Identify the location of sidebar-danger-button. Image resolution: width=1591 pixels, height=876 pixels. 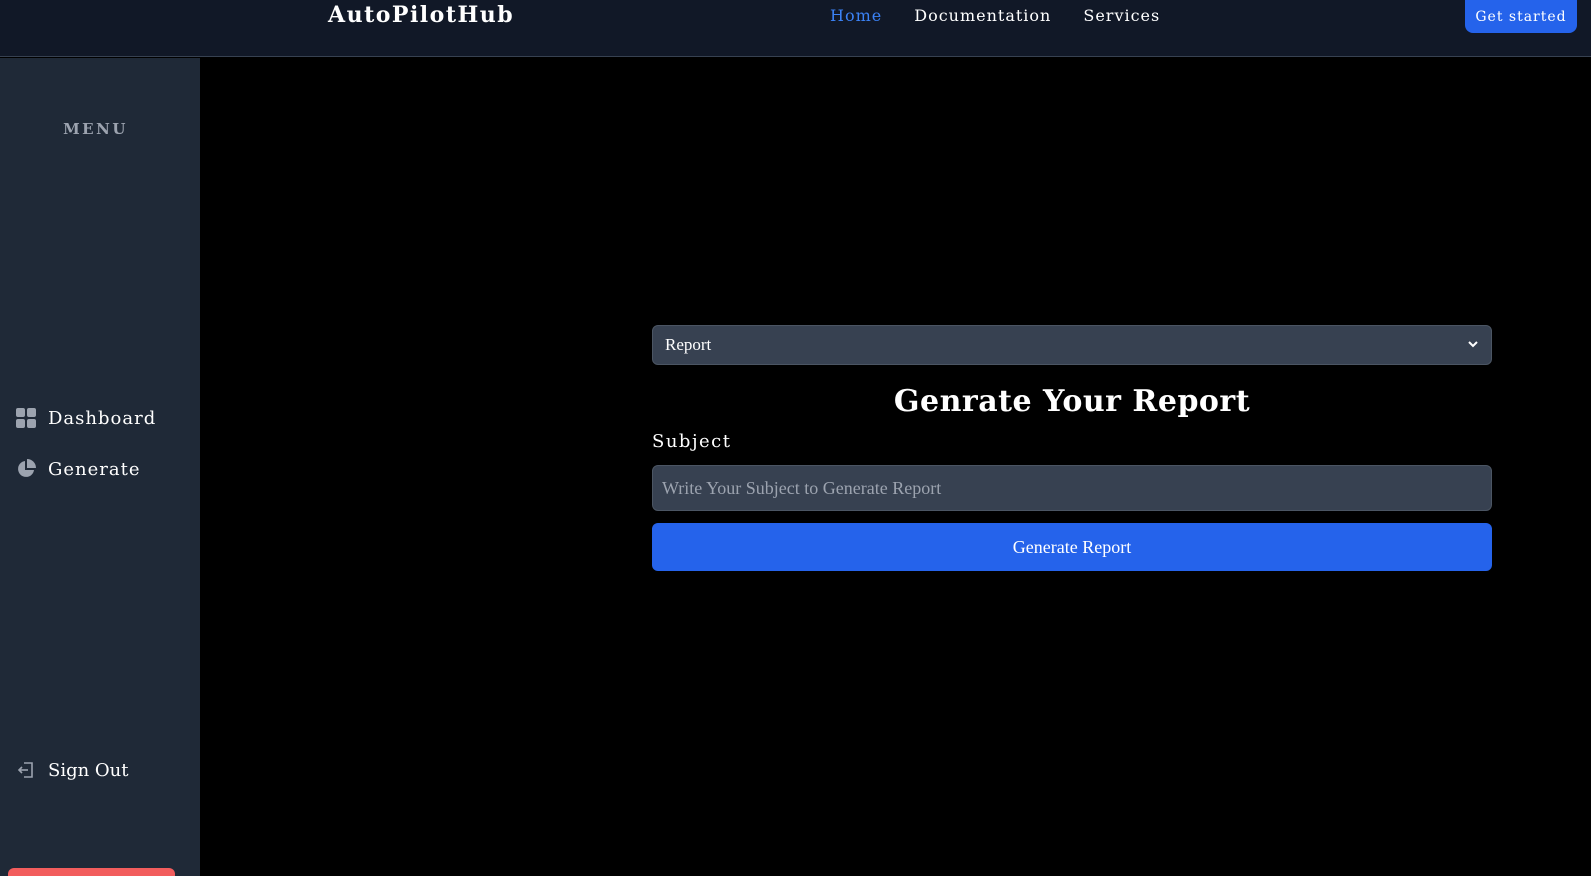
(91, 872).